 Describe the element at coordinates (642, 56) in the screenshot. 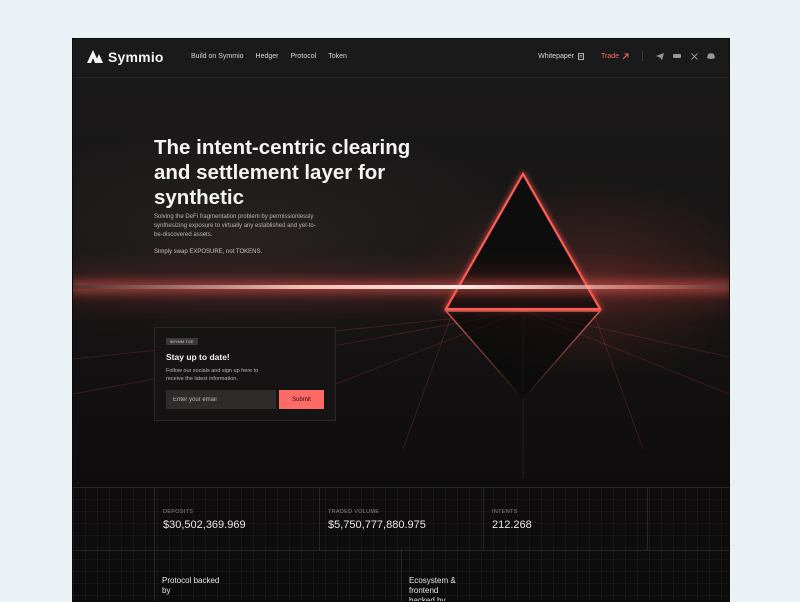

I see `nav-separator` at that location.